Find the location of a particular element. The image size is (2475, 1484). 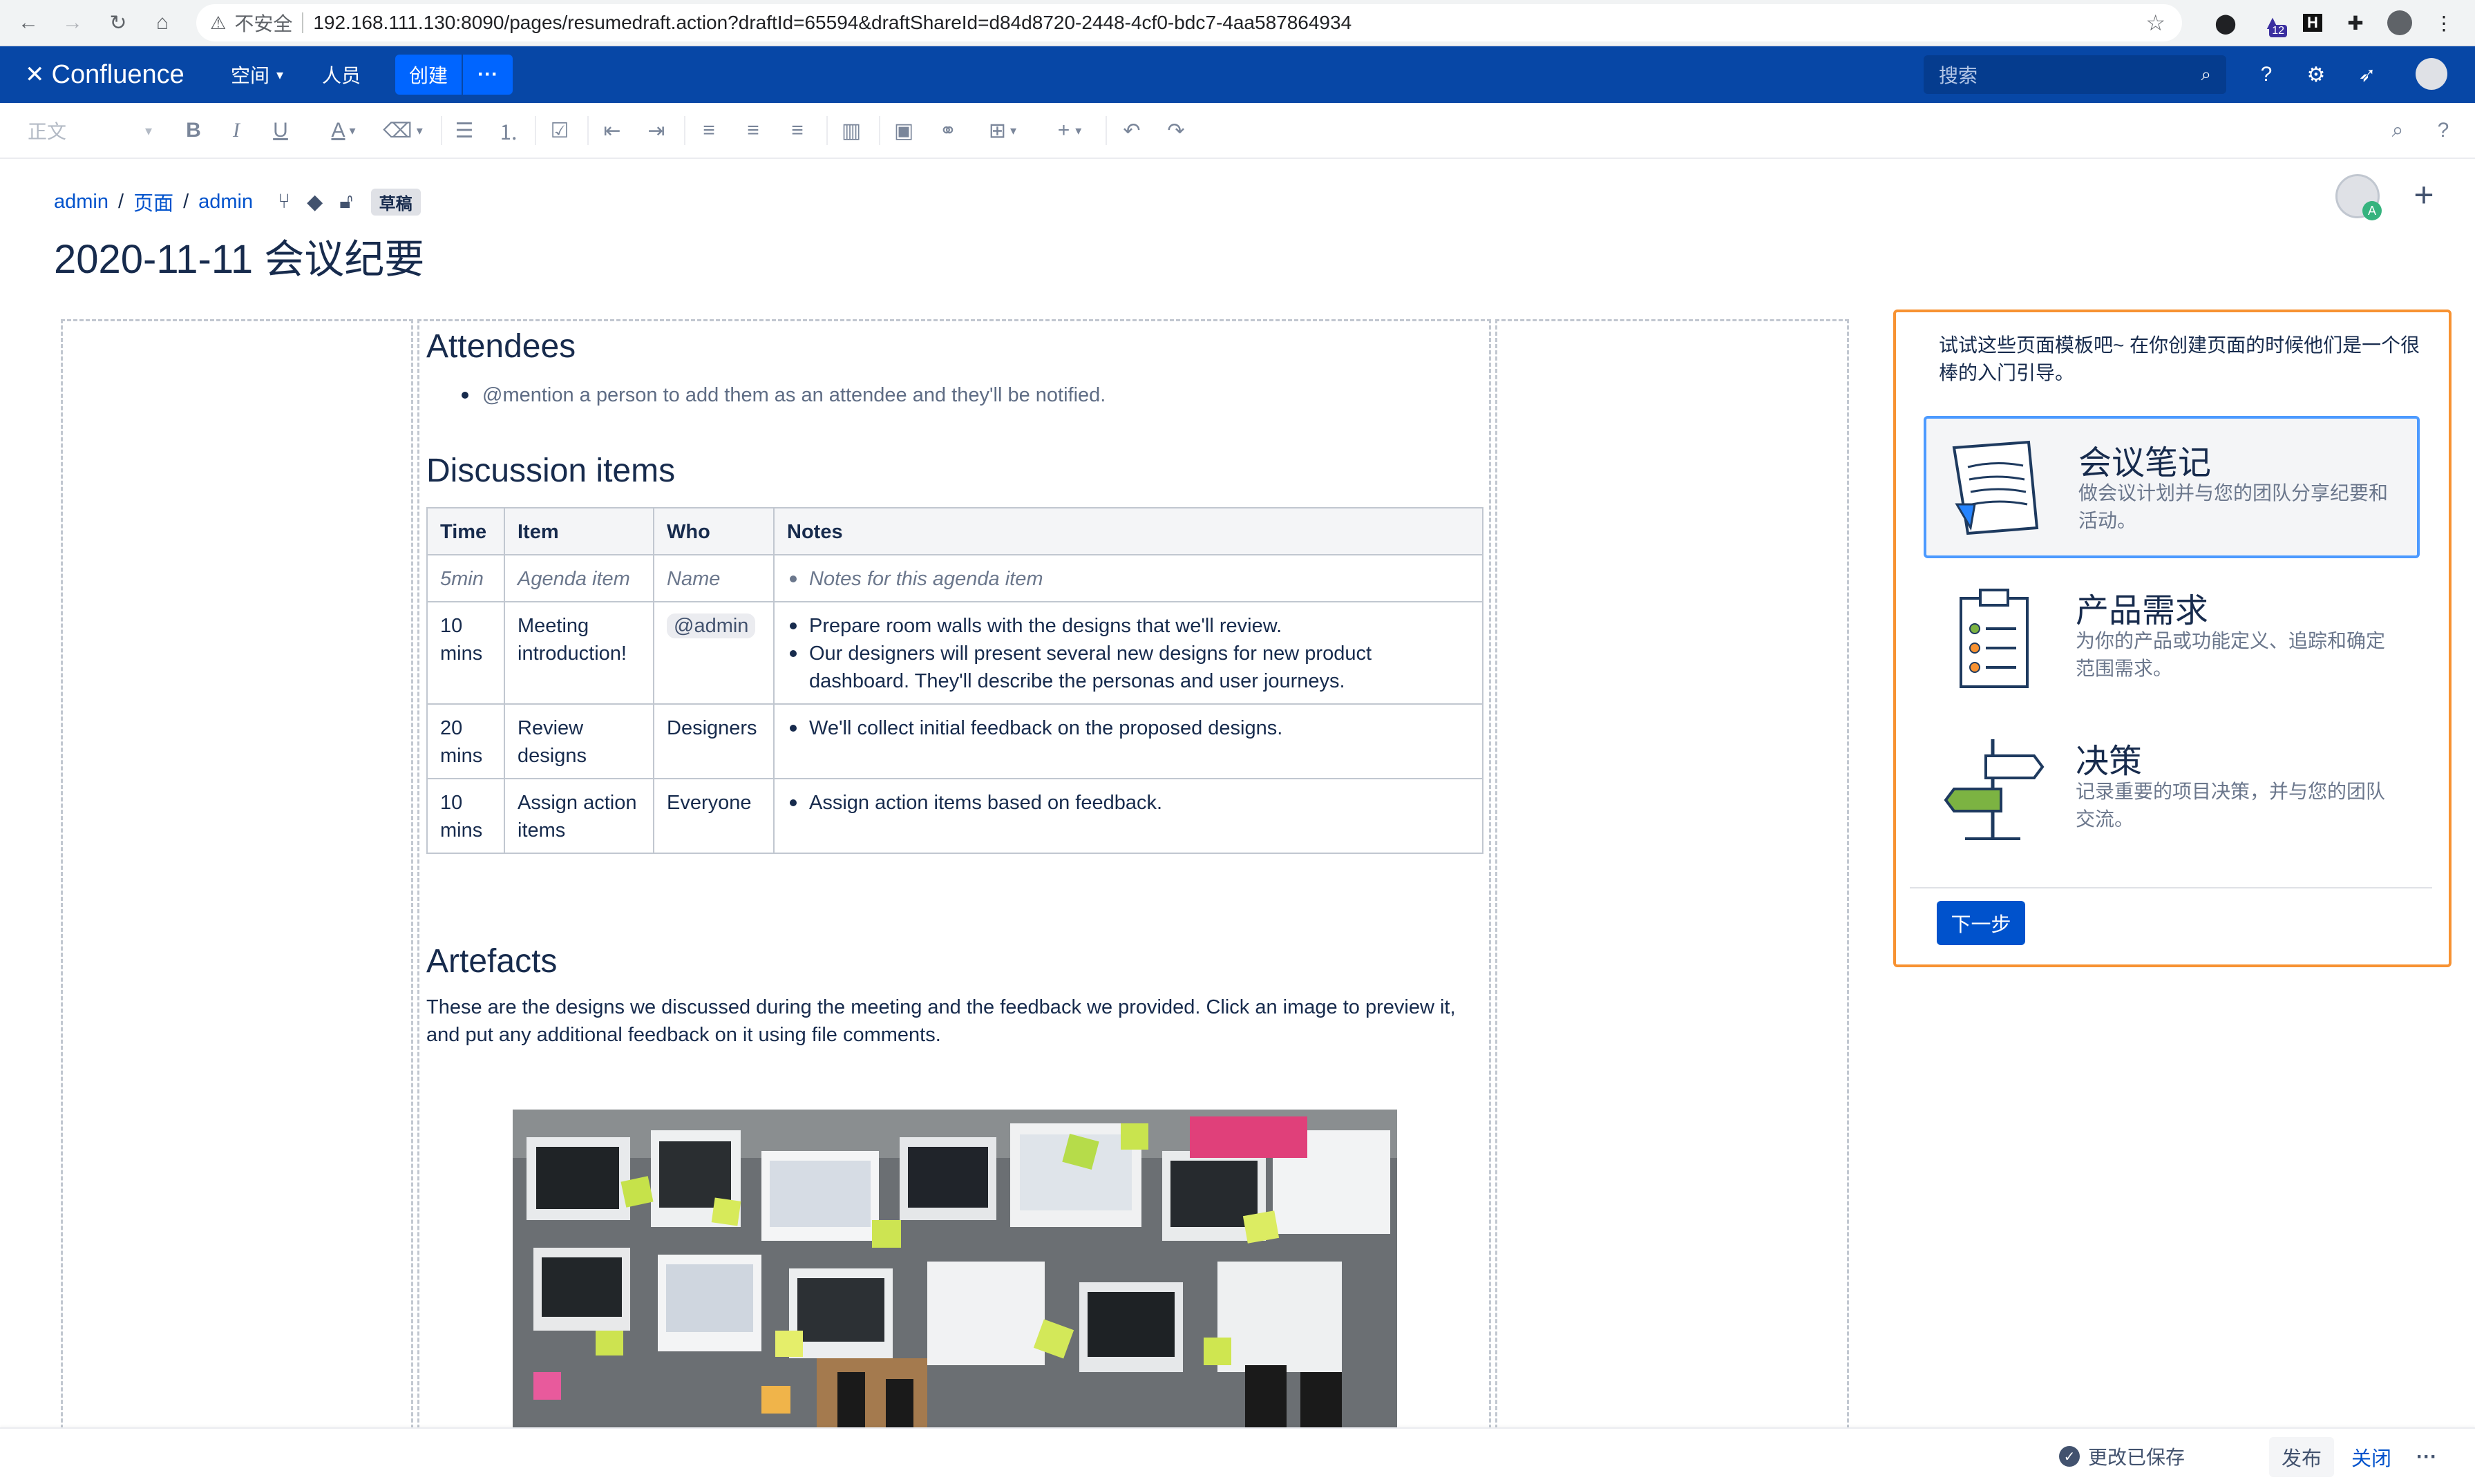

column-header: Item is located at coordinates (579, 531).